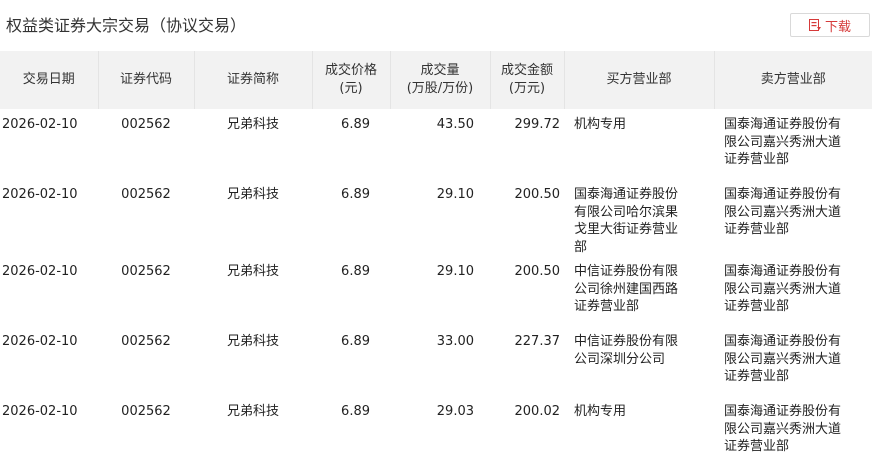  I want to click on header-volume: 成交量 (万股/万份), so click(440, 80).